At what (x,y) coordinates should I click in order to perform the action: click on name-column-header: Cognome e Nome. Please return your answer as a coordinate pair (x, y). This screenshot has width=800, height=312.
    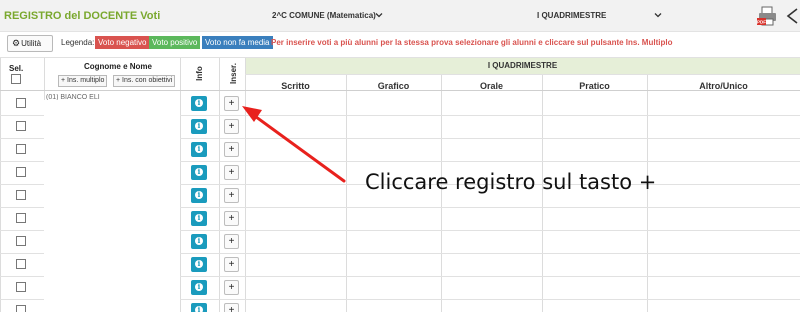
    Looking at the image, I should click on (117, 66).